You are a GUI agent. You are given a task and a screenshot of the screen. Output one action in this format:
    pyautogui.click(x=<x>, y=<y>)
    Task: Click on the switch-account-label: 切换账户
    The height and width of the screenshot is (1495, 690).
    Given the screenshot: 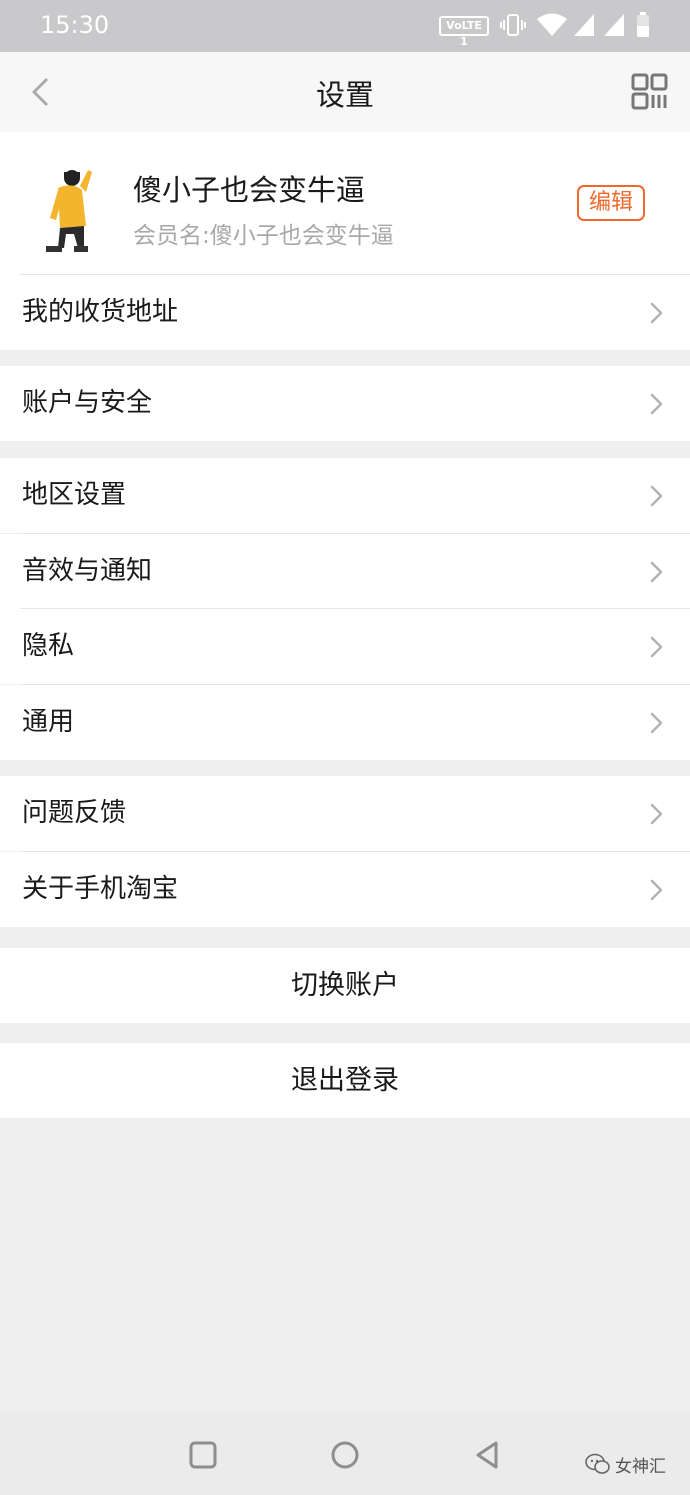 What is the action you would take?
    pyautogui.click(x=345, y=985)
    